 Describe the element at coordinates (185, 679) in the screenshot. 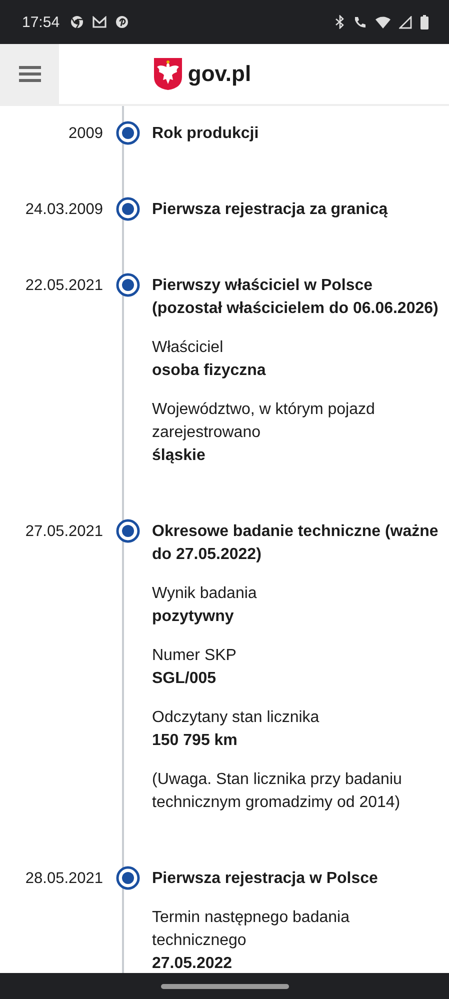

I see `detail-value: SGL/005` at that location.